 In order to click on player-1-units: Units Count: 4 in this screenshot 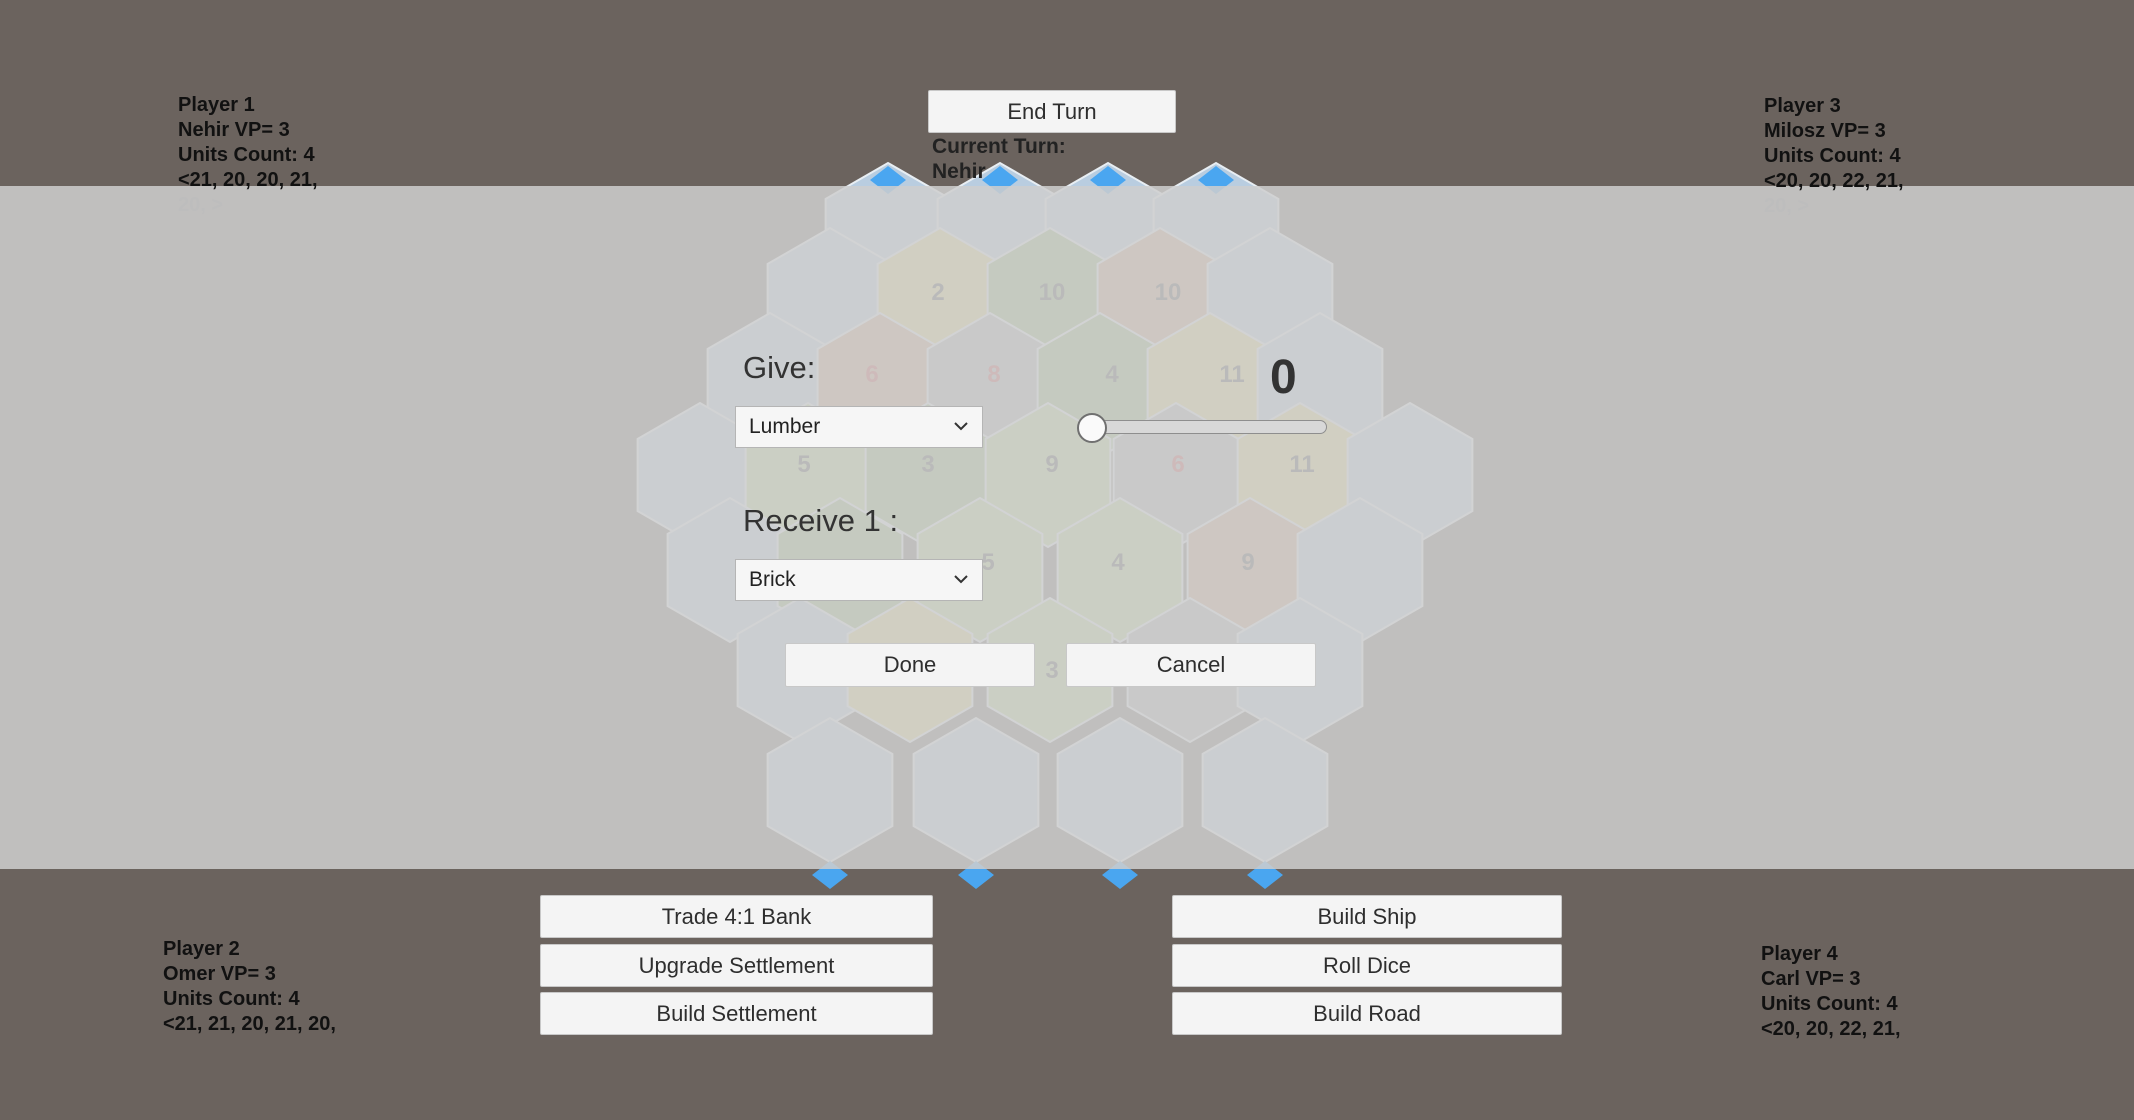, I will do `click(246, 155)`.